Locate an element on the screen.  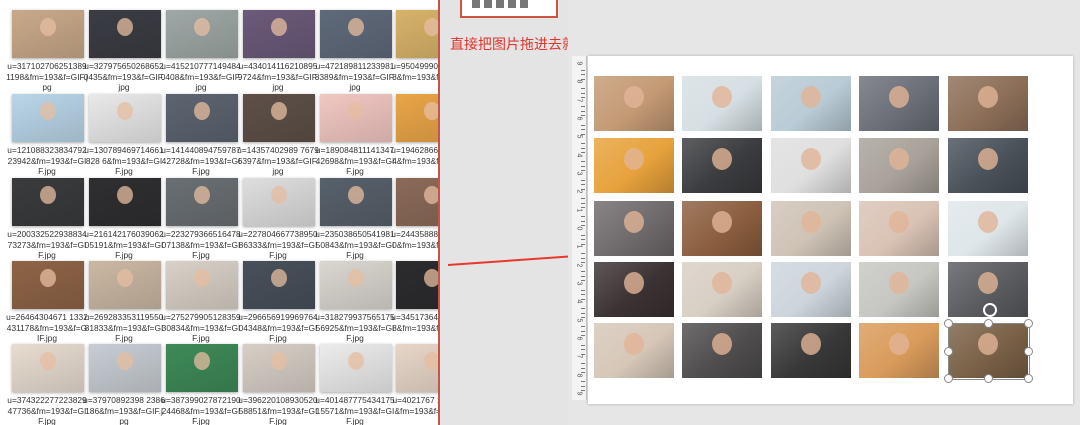
ruler-label: 8 is located at coordinates (579, 375).